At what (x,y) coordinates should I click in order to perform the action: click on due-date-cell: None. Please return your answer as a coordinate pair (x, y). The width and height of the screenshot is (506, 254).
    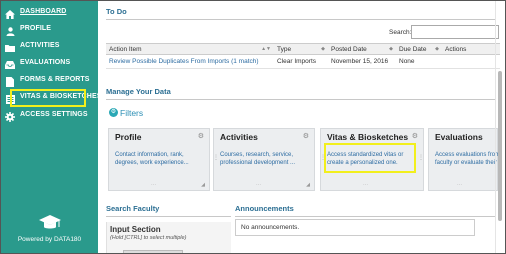
    Looking at the image, I should click on (419, 61).